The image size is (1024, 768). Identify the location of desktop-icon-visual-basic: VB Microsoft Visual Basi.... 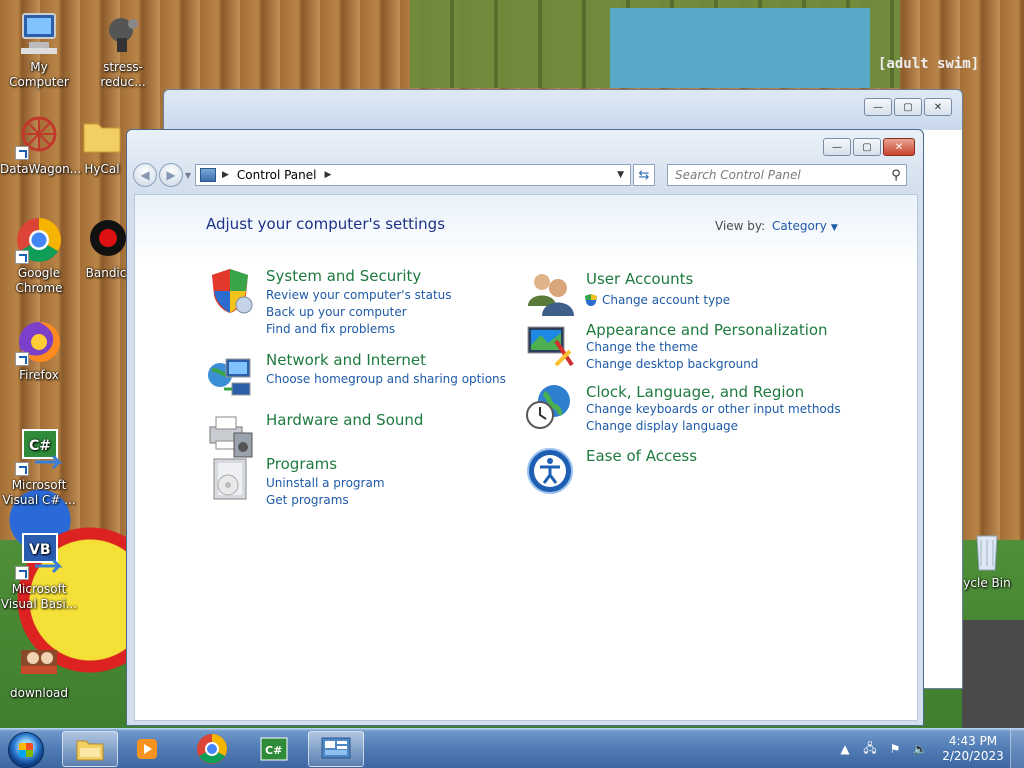
(39, 572).